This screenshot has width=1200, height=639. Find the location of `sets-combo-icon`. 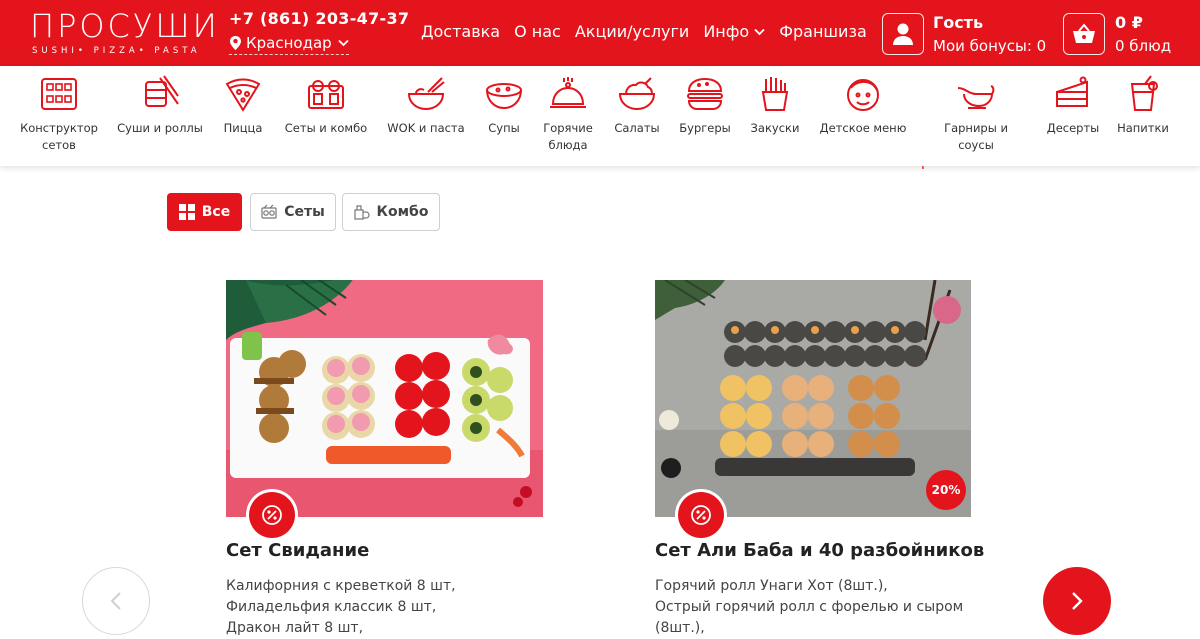

sets-combo-icon is located at coordinates (326, 94).